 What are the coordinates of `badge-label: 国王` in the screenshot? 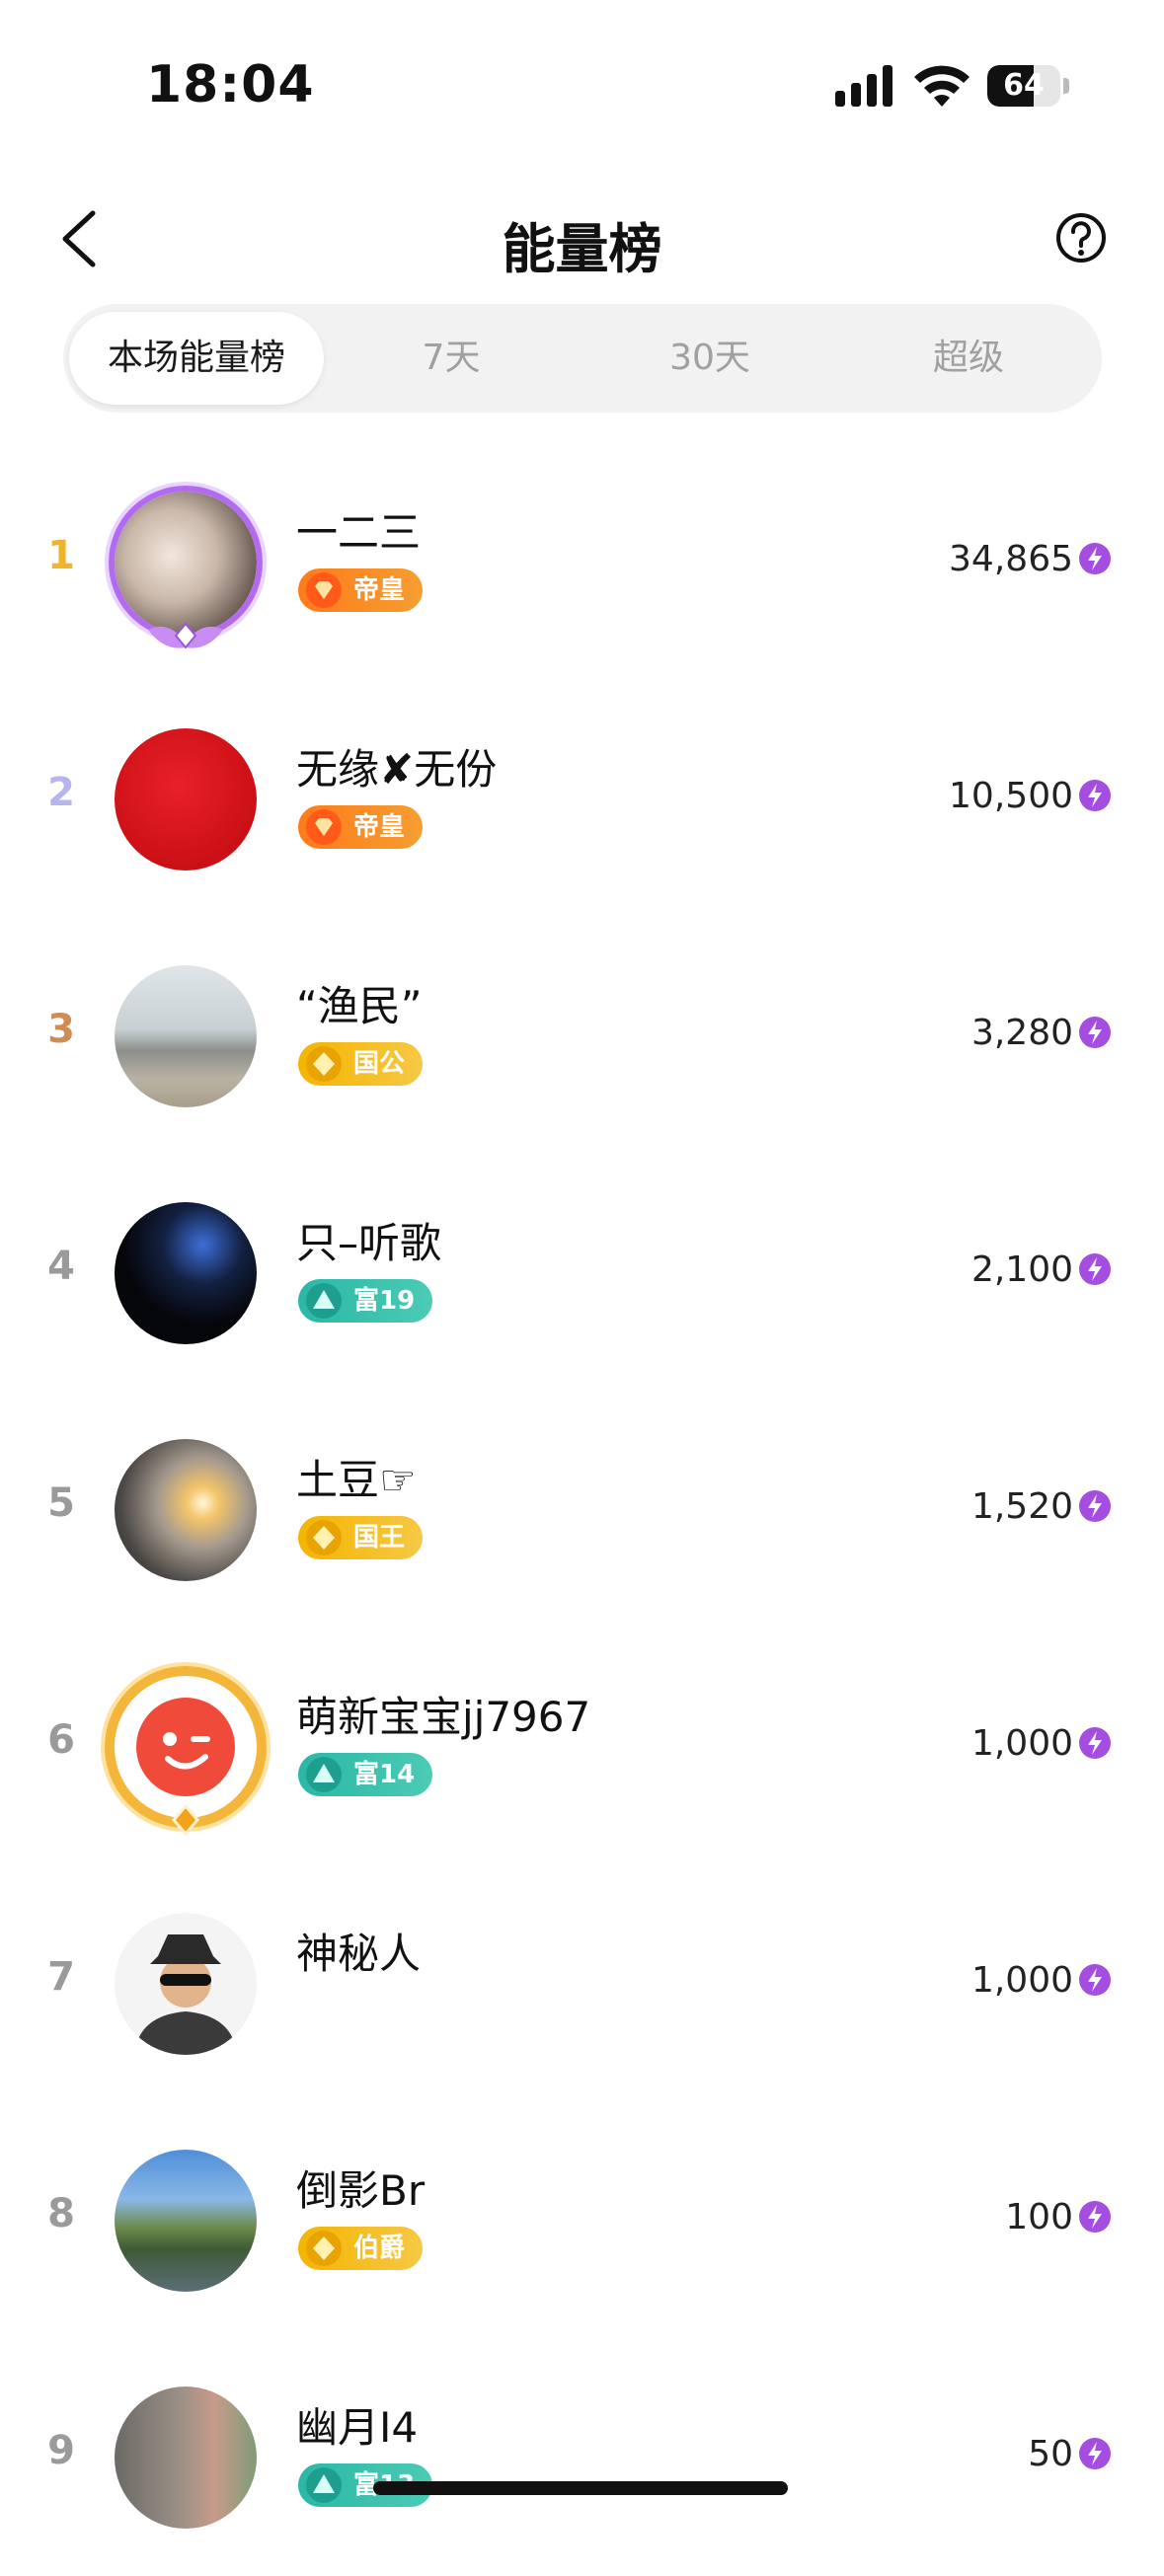 It's located at (379, 1538).